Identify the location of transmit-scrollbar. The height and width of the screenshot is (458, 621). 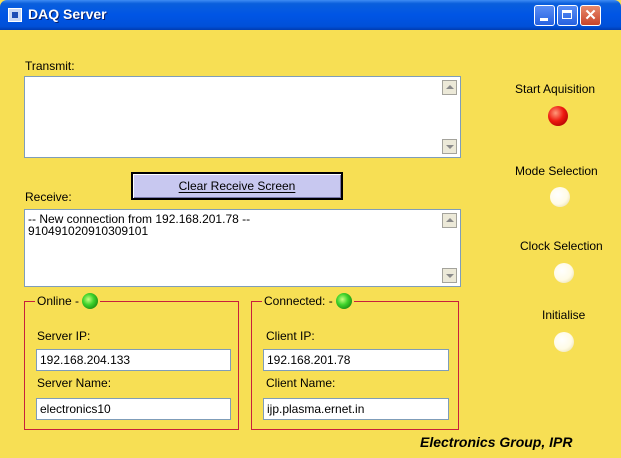
(450, 117).